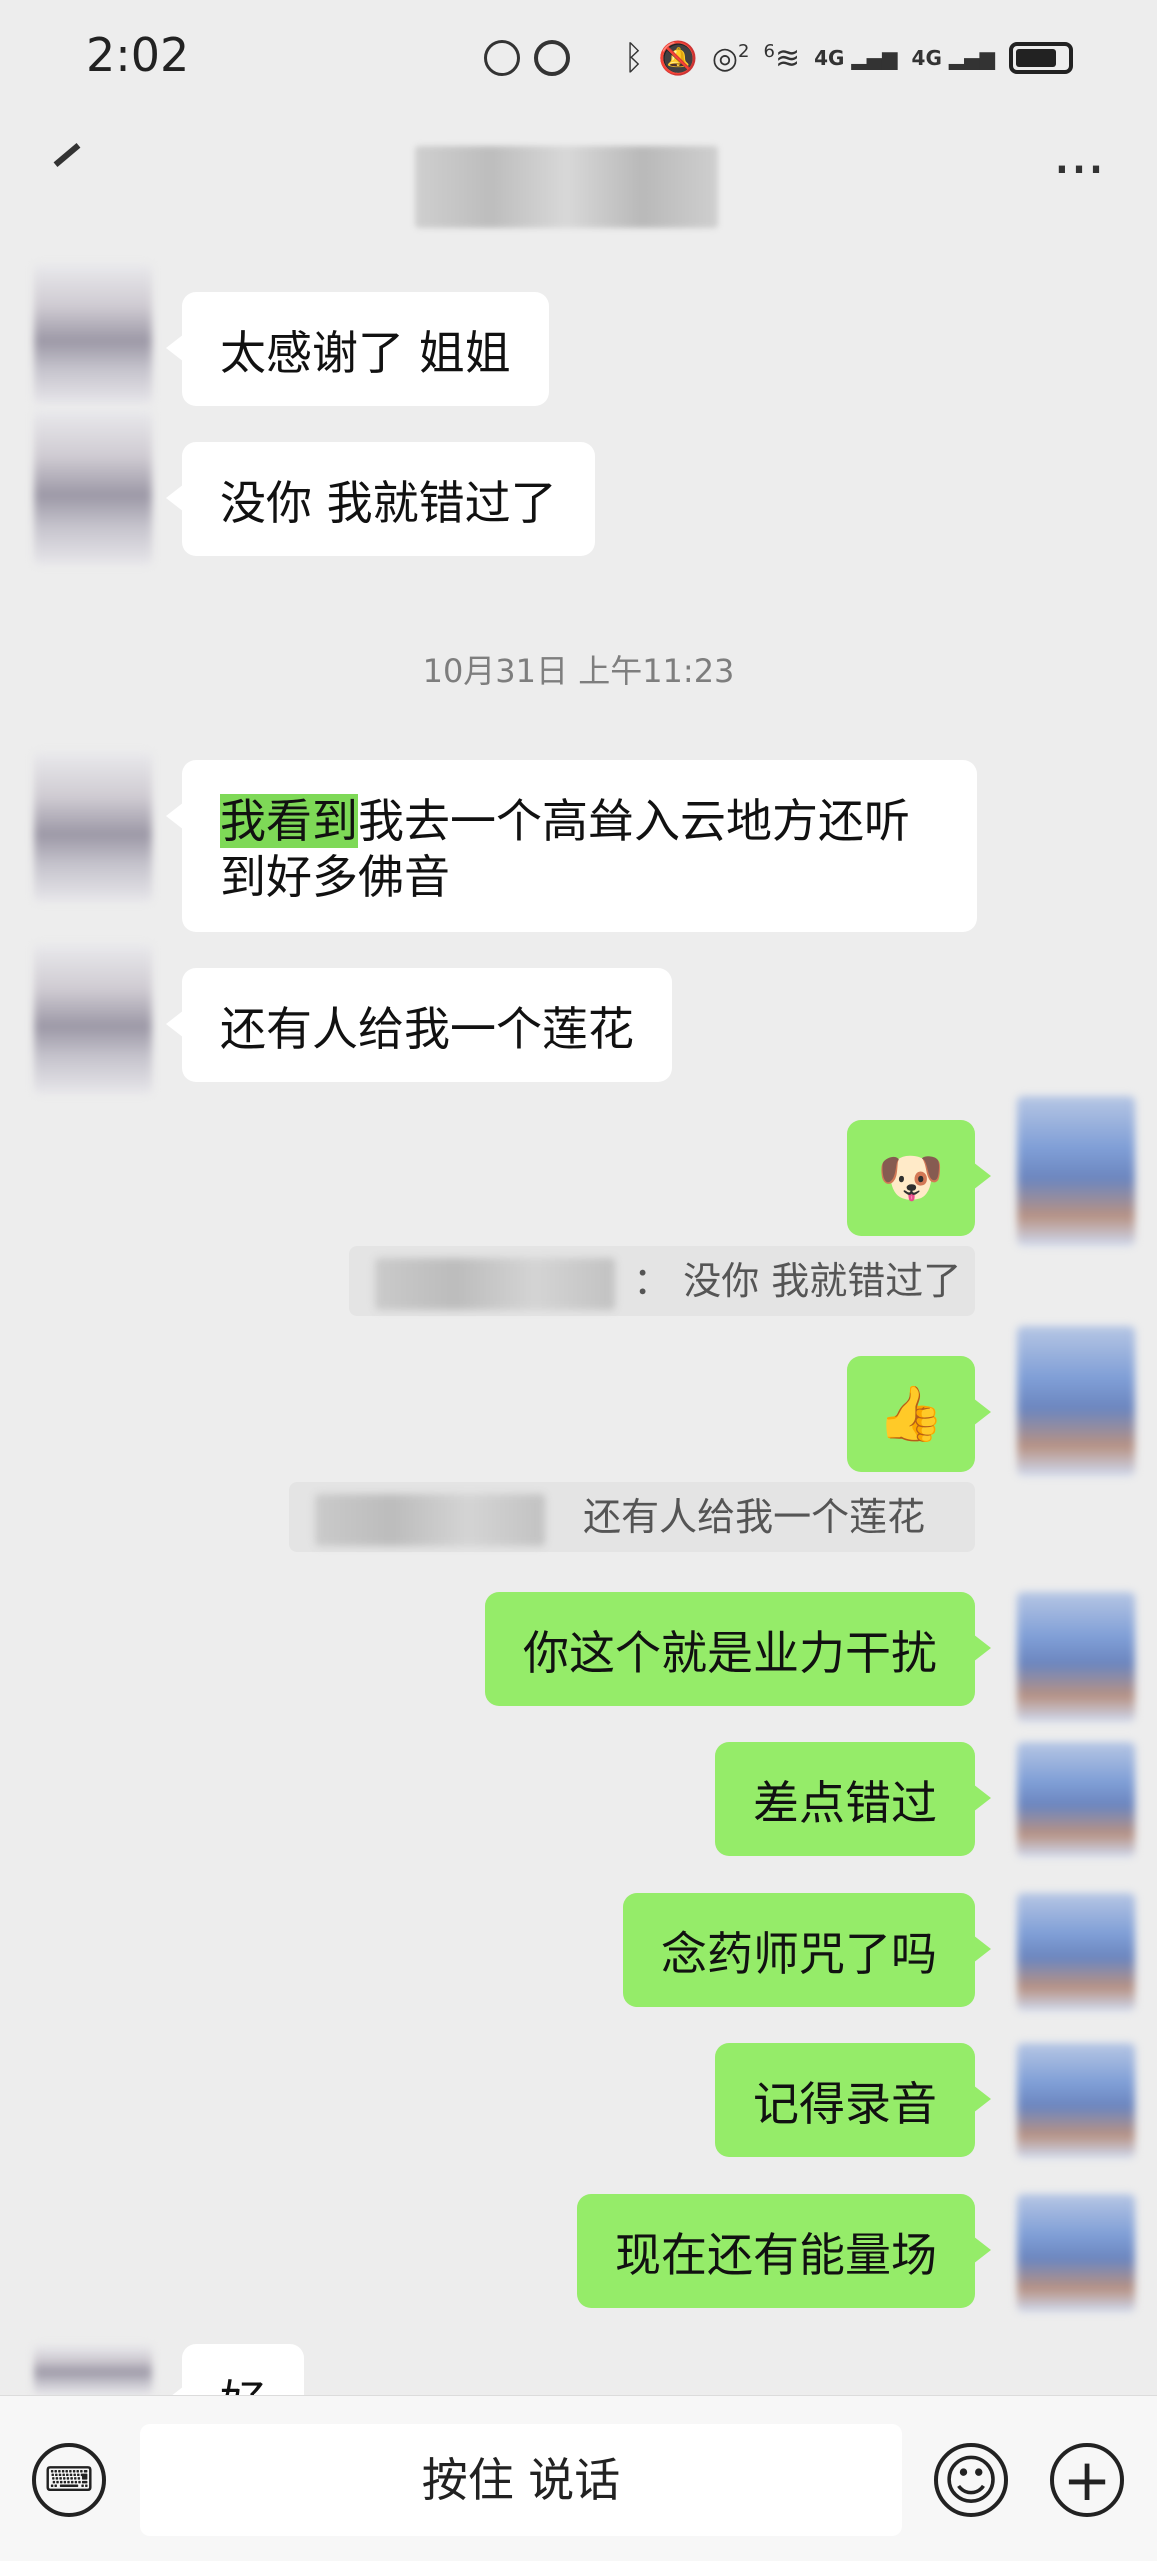 This screenshot has height=2561, width=1157. What do you see at coordinates (971, 2480) in the screenshot?
I see `emoji-icon: ☺` at bounding box center [971, 2480].